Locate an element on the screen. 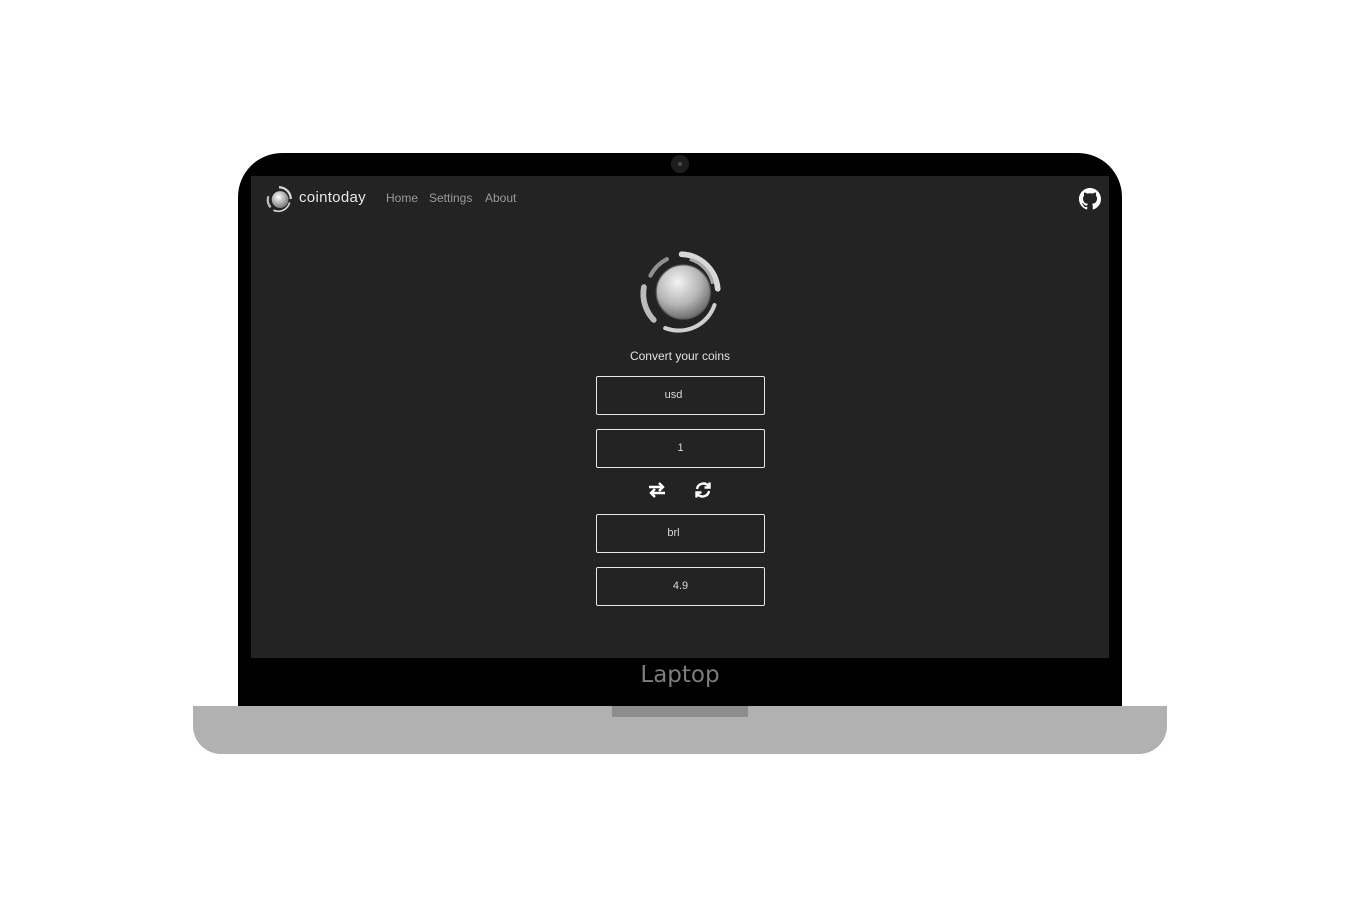 The height and width of the screenshot is (907, 1360). hero-coin-logo-icon is located at coordinates (680, 292).